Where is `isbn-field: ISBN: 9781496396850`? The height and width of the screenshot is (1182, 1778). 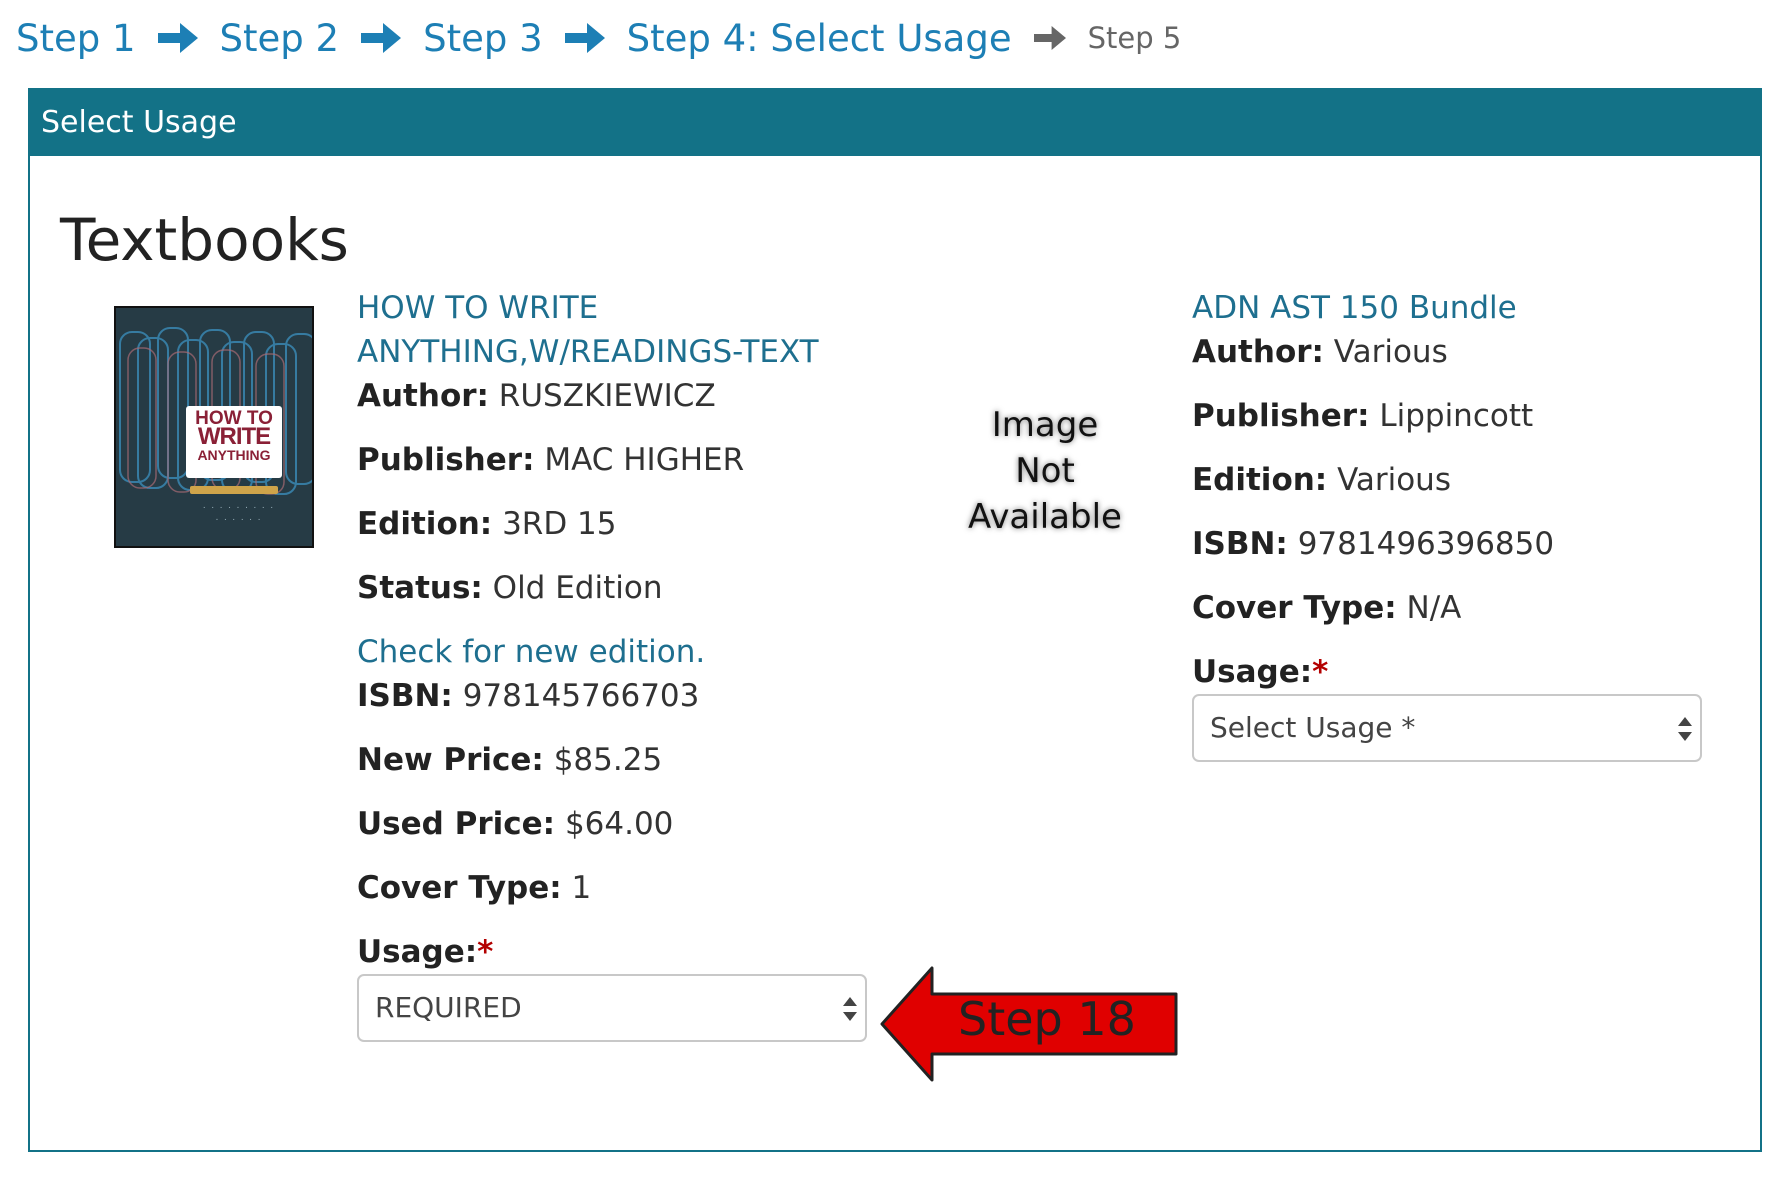
isbn-field: ISBN: 9781496396850 is located at coordinates (1373, 544).